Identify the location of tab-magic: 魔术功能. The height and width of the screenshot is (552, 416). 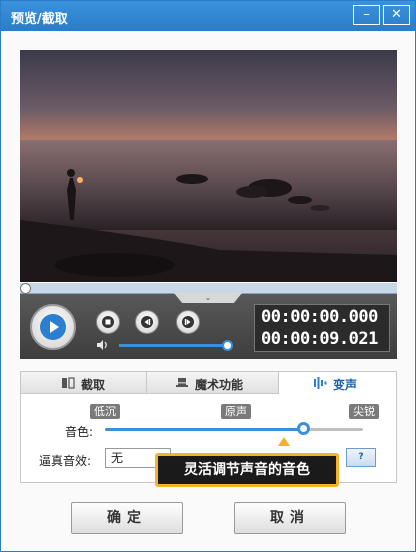
(213, 383).